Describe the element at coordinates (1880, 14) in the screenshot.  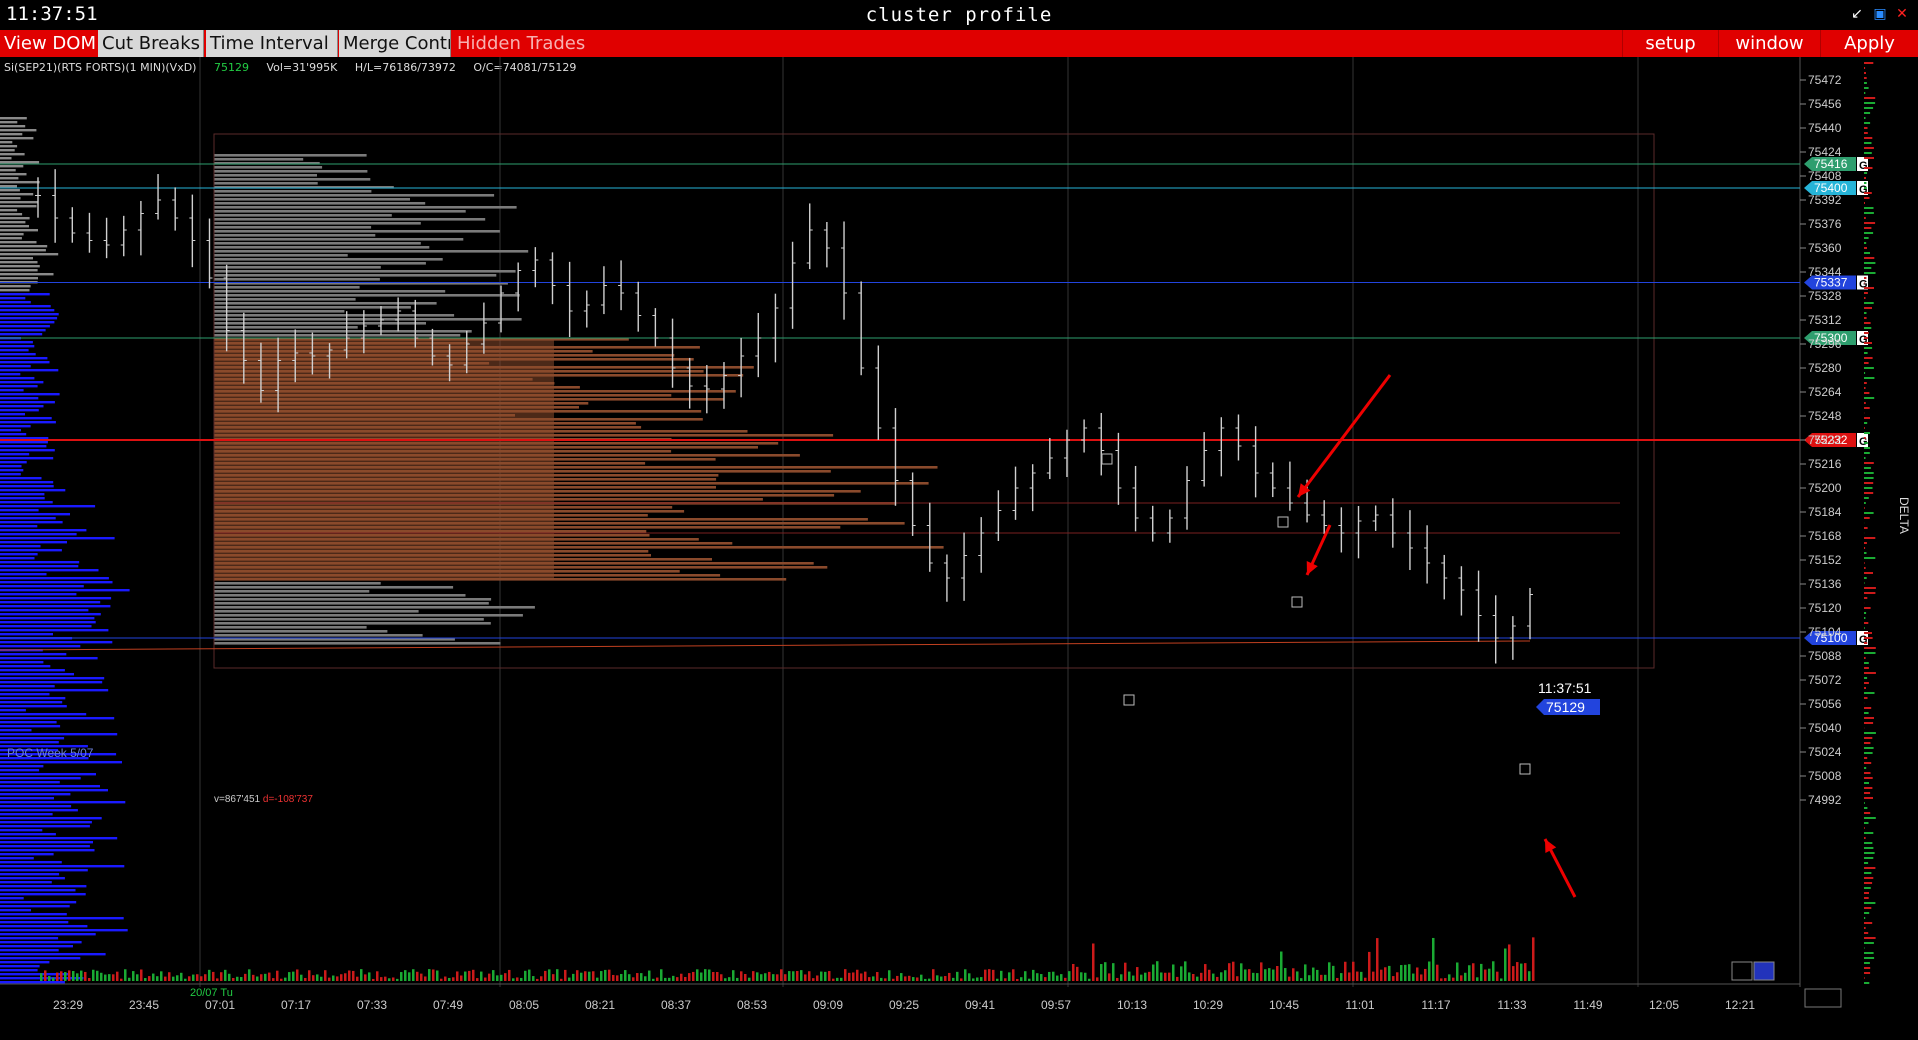
I see `maximize-icon: ▣` at that location.